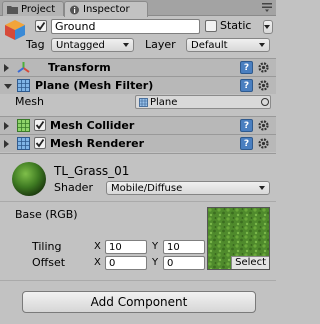 Image resolution: width=320 pixels, height=324 pixels. Describe the element at coordinates (8, 86) in the screenshot. I see `fold-down-icon` at that location.